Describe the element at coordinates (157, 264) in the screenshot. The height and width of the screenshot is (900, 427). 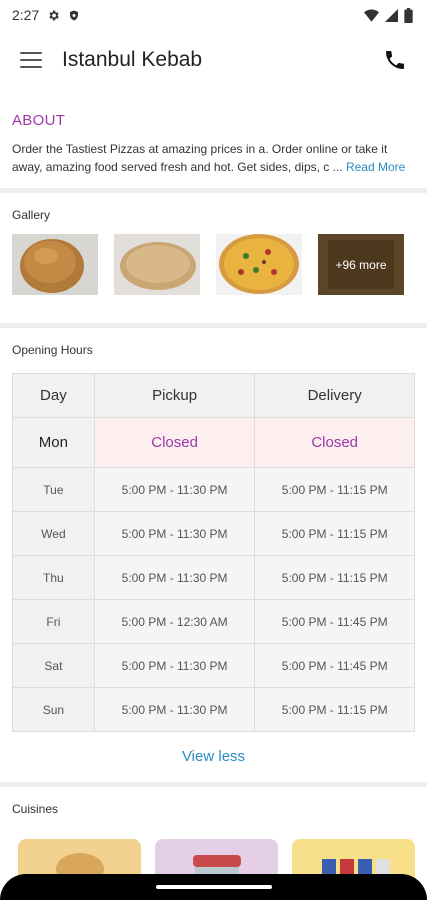
I see `gallery-image-flatbread` at that location.